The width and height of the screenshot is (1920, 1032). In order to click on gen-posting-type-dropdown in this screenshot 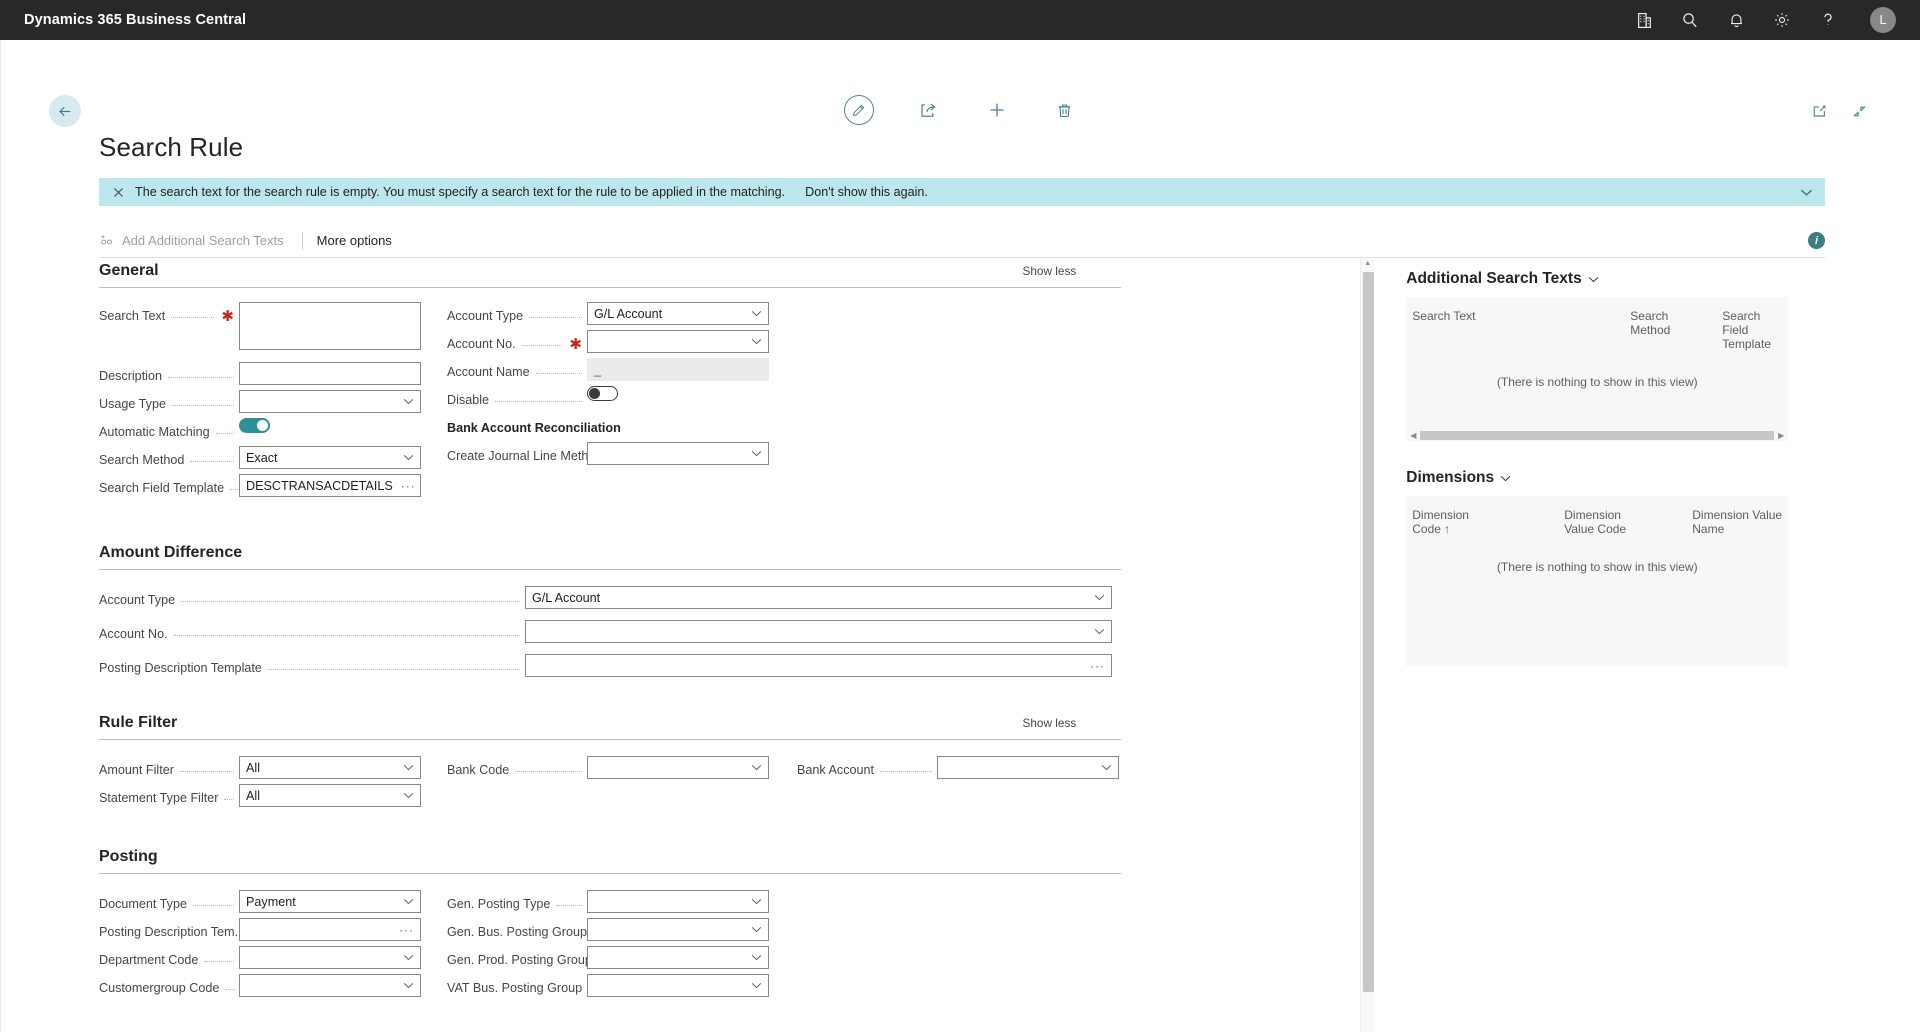, I will do `click(678, 901)`.